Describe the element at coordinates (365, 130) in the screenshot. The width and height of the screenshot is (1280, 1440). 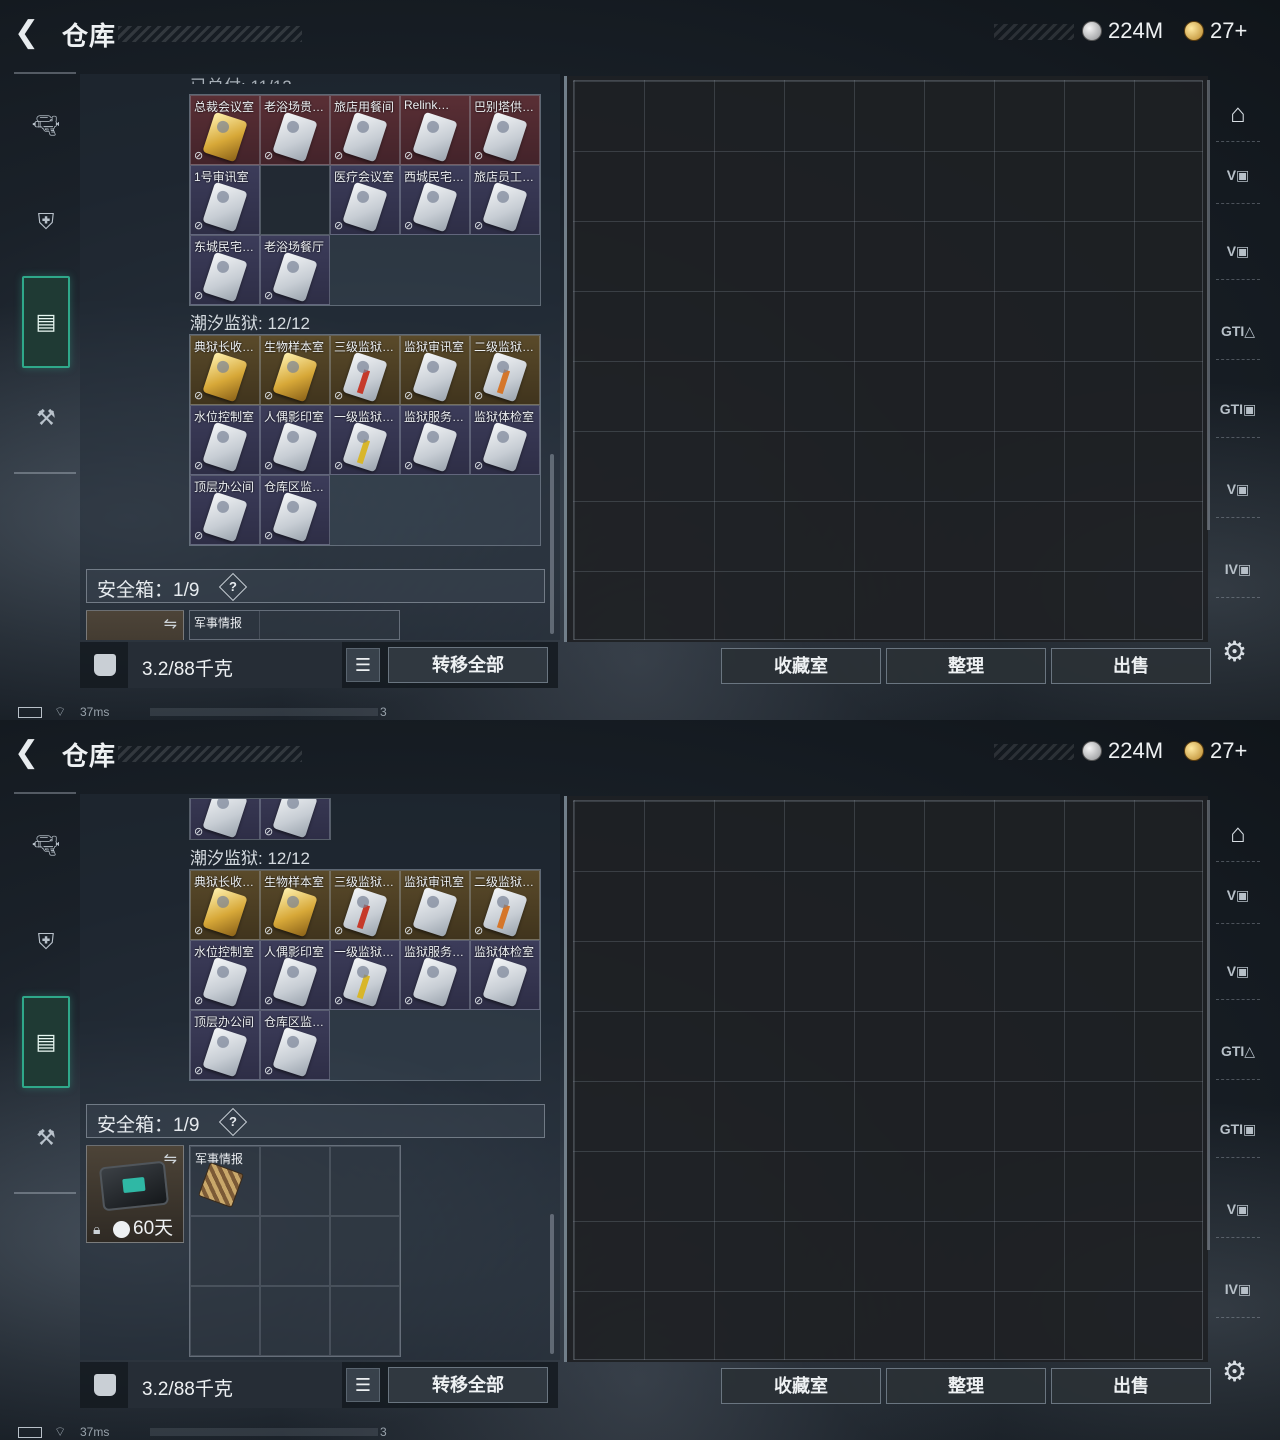
I see `keycard-slot: 旅店用餐间 ⊘` at that location.